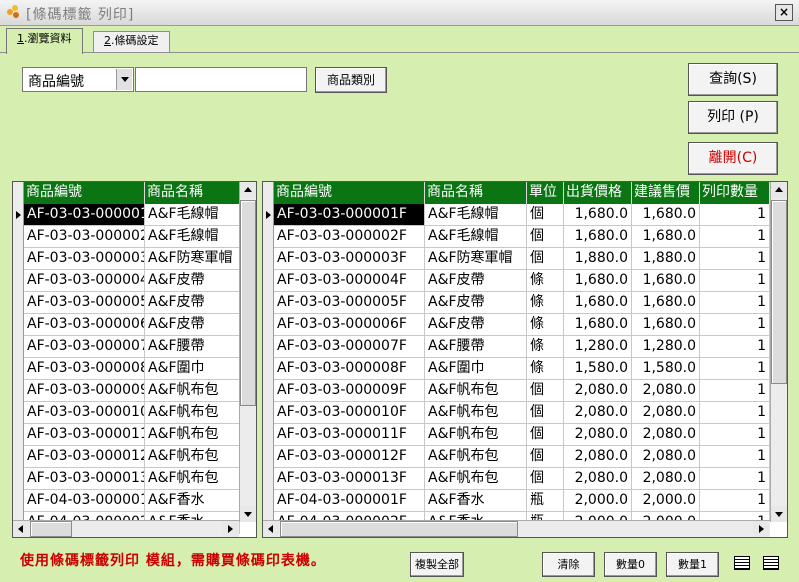 Image resolution: width=799 pixels, height=582 pixels. Describe the element at coordinates (124, 79) in the screenshot. I see `chevron-down-icon` at that location.